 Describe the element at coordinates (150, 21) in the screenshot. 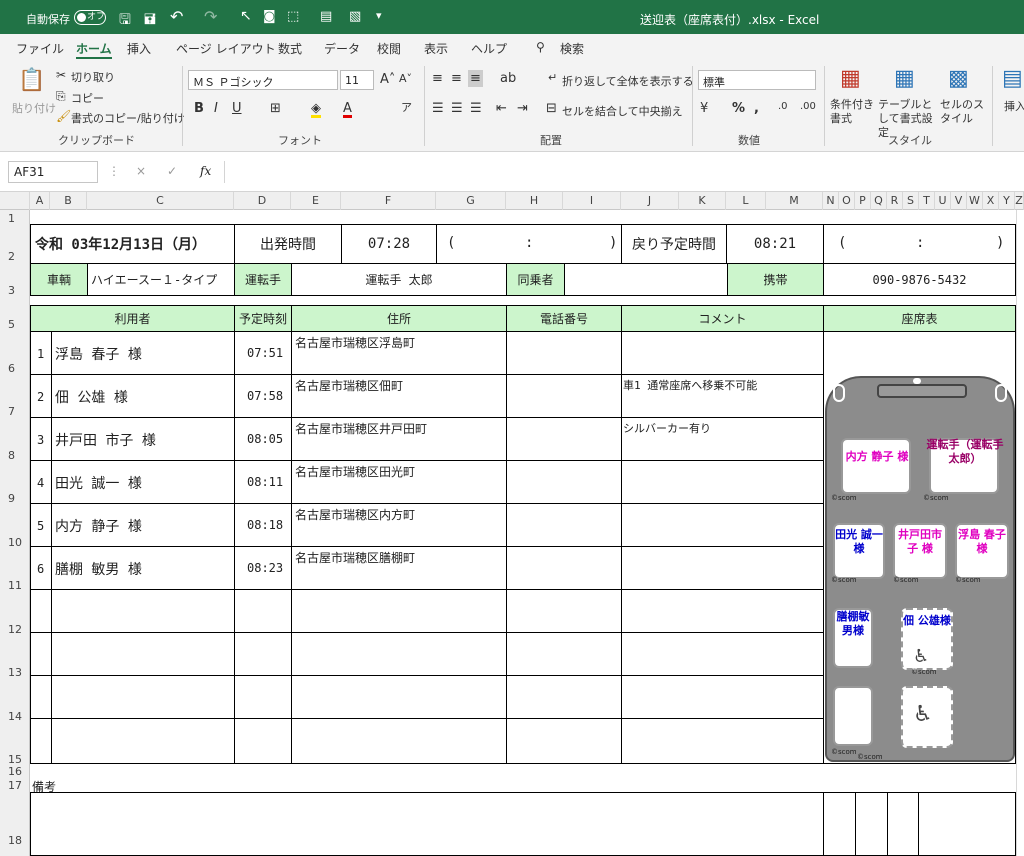

I see `save-as-icon: 🖬` at that location.